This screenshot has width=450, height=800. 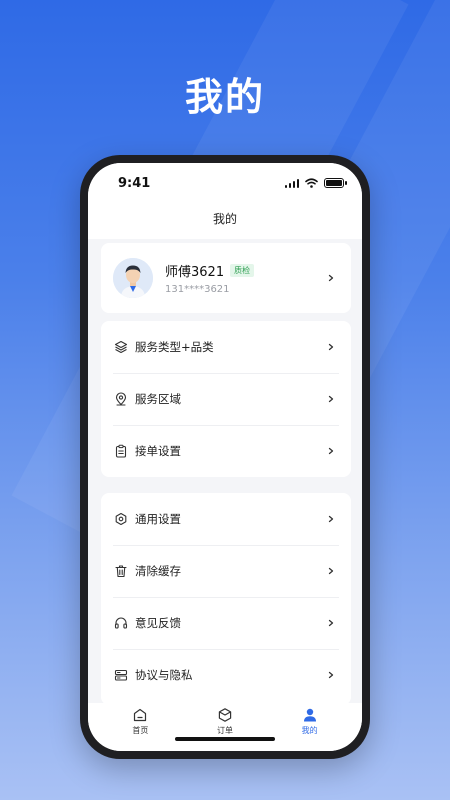 I want to click on status-time: 9:41, so click(x=134, y=183).